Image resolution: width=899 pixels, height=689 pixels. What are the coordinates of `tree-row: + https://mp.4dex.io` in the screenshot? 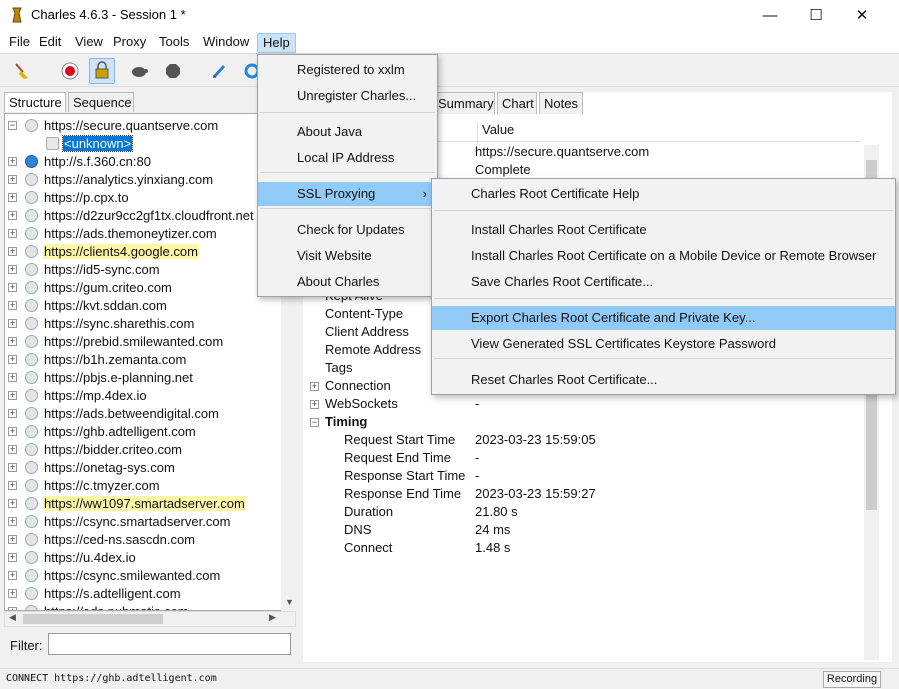 It's located at (135, 396).